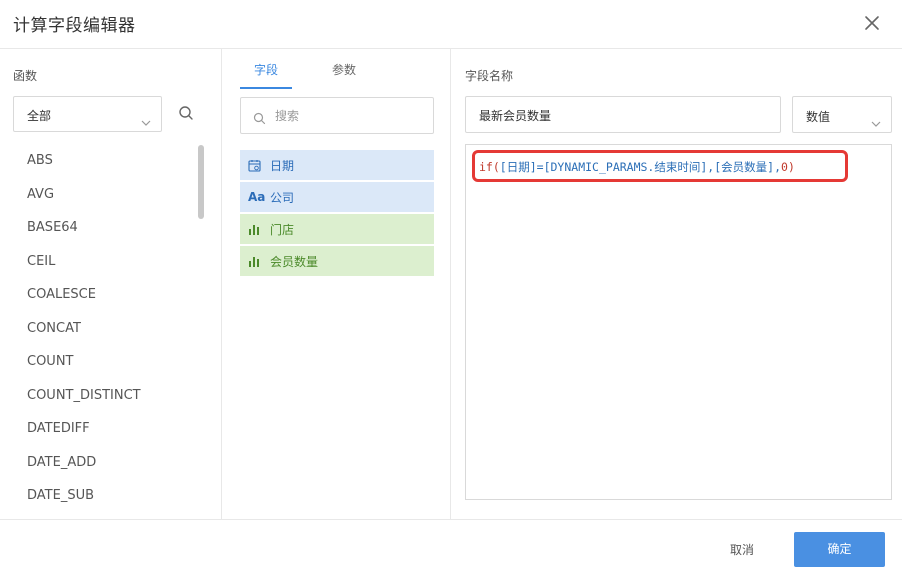 The height and width of the screenshot is (574, 902). What do you see at coordinates (100, 161) in the screenshot?
I see `function-item: ABS` at bounding box center [100, 161].